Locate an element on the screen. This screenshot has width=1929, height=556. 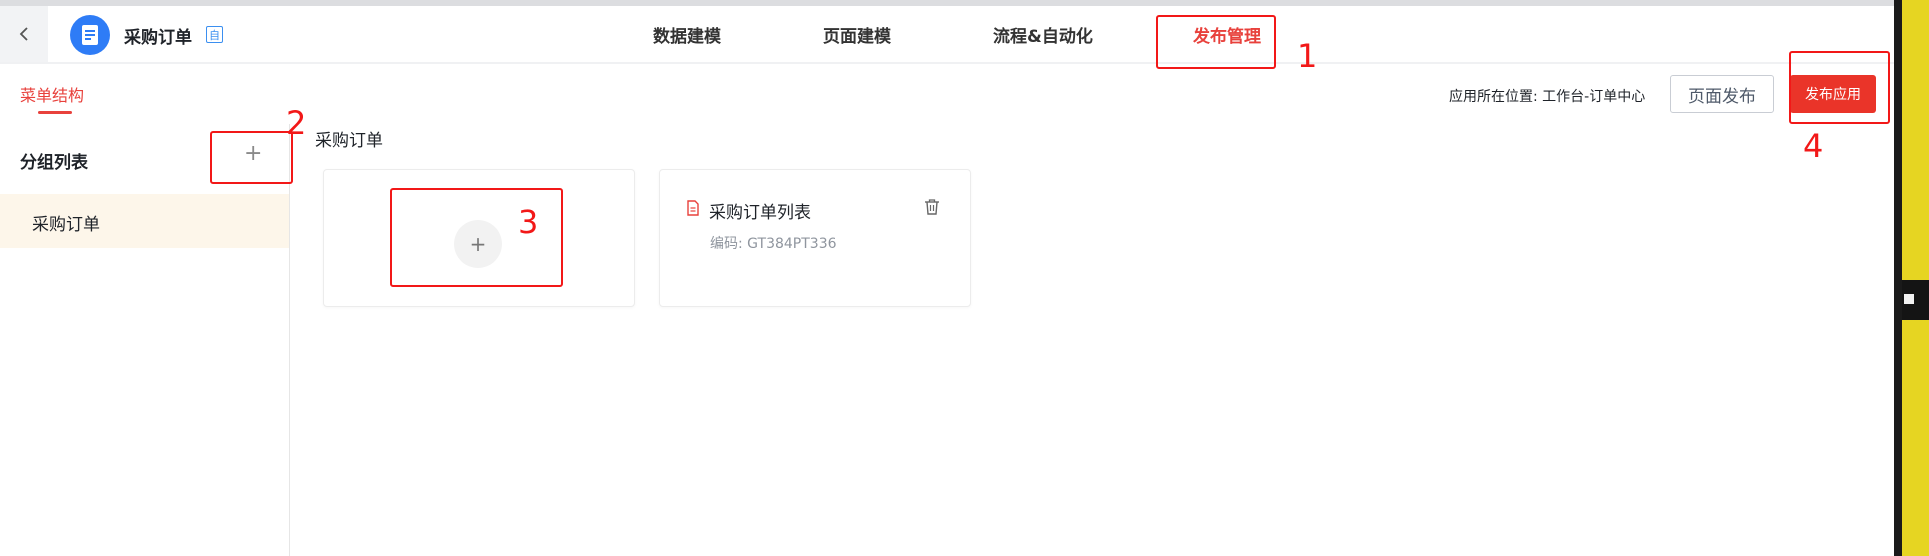
file-icon is located at coordinates (693, 208).